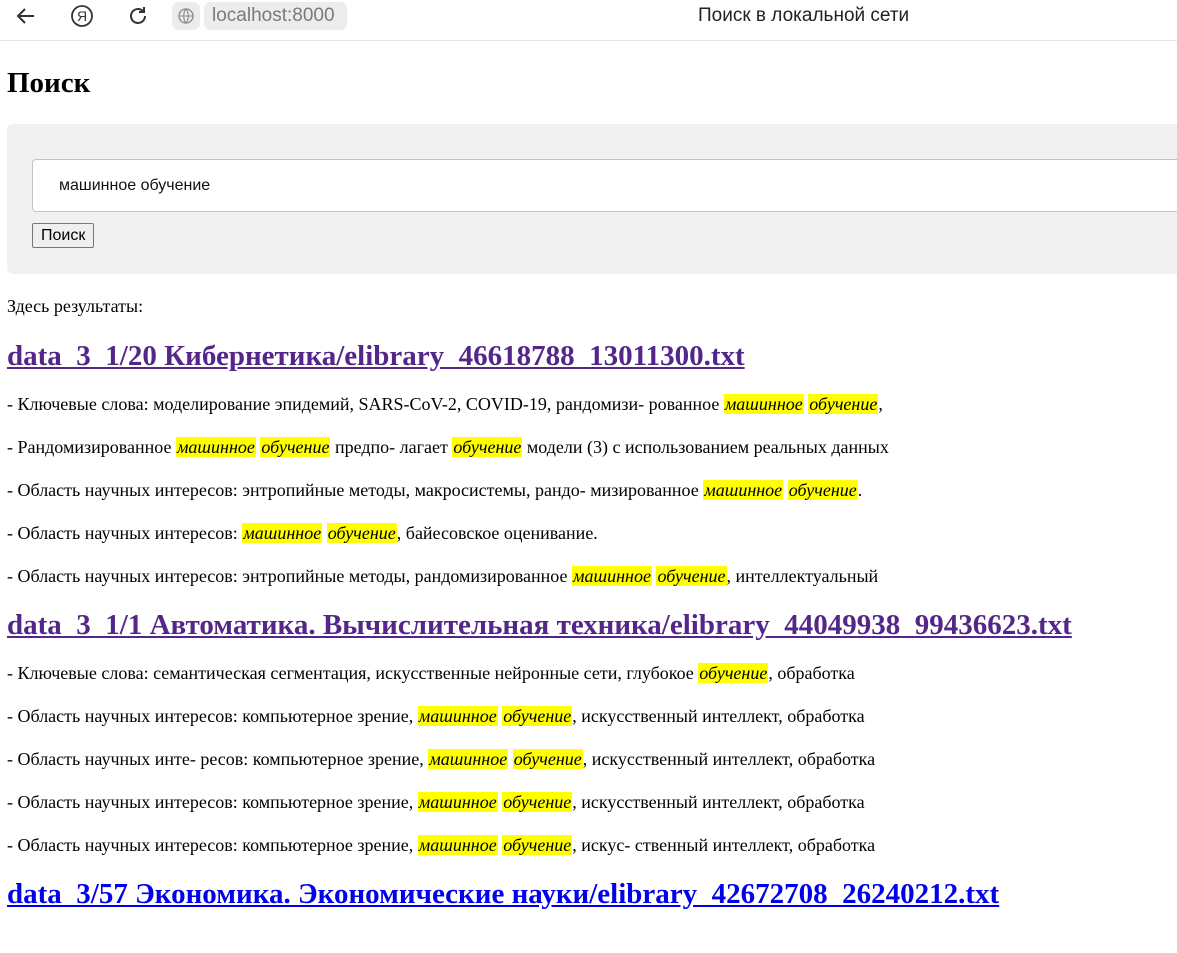 Image resolution: width=1177 pixels, height=953 pixels. What do you see at coordinates (811, 673) in the screenshot?
I see `snippet-text: , обработка` at bounding box center [811, 673].